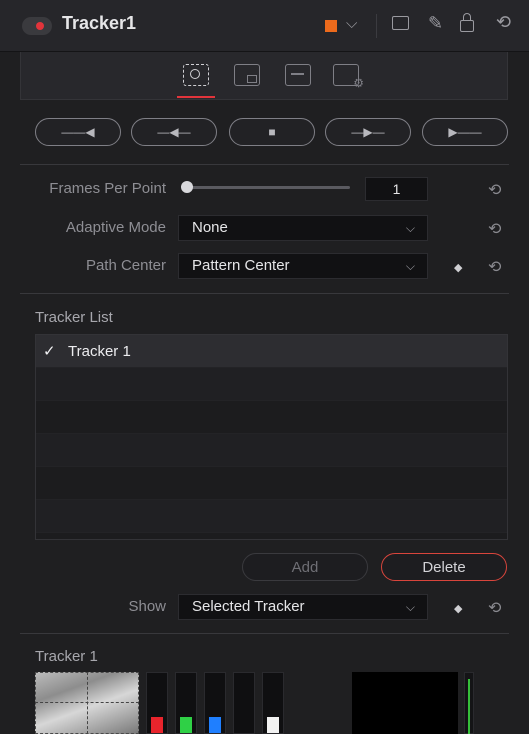  Describe the element at coordinates (49, 351) in the screenshot. I see `checkbox-check-icon: ✓` at that location.